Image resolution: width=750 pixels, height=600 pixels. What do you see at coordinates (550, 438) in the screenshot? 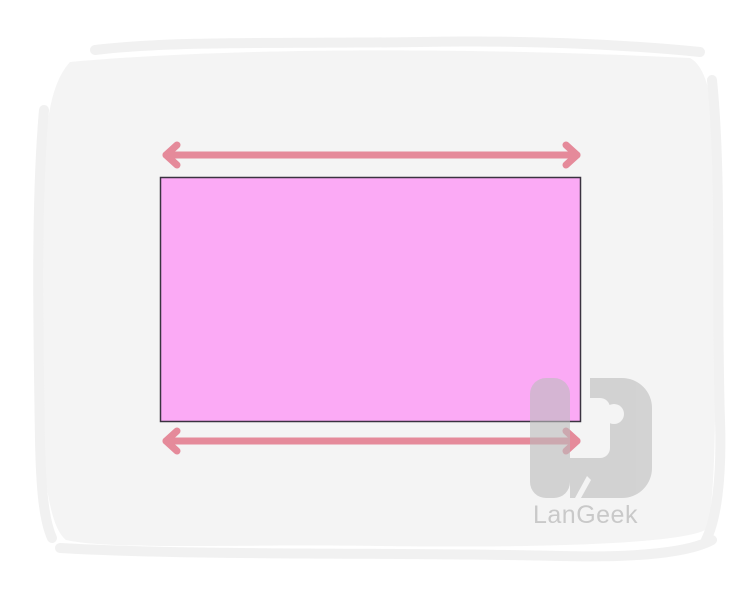
I see `logo-left-bar` at bounding box center [550, 438].